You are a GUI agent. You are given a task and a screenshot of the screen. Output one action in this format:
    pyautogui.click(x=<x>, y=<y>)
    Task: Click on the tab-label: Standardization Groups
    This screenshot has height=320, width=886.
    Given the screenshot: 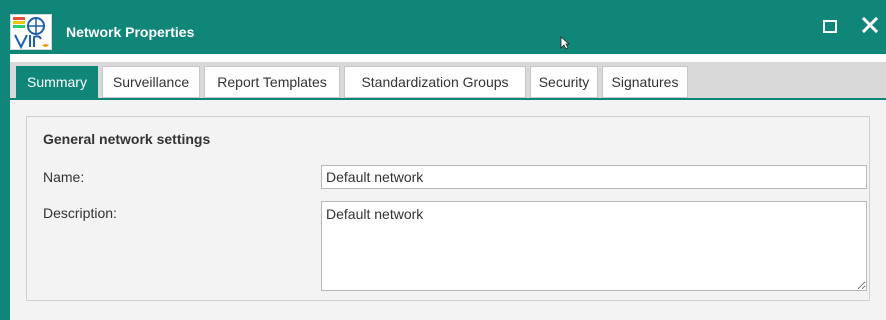 What is the action you would take?
    pyautogui.click(x=435, y=82)
    